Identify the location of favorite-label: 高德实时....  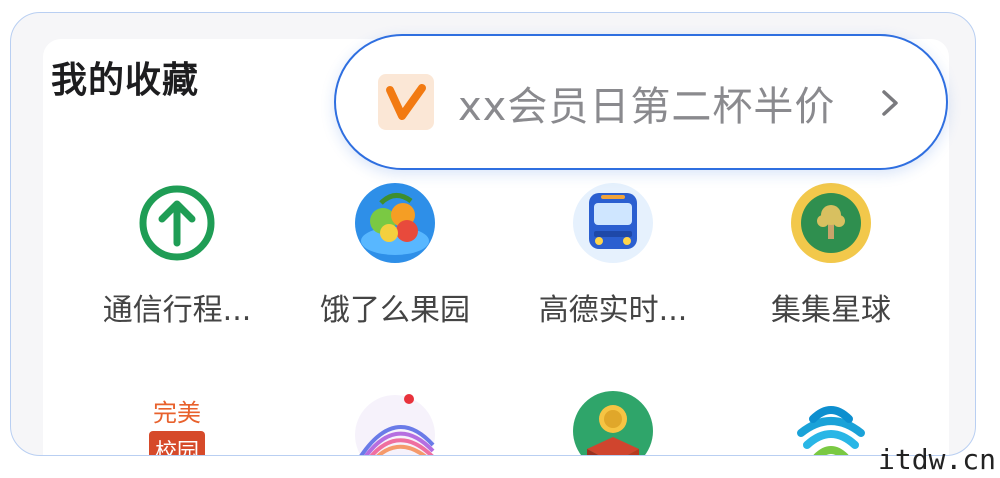
(613, 310).